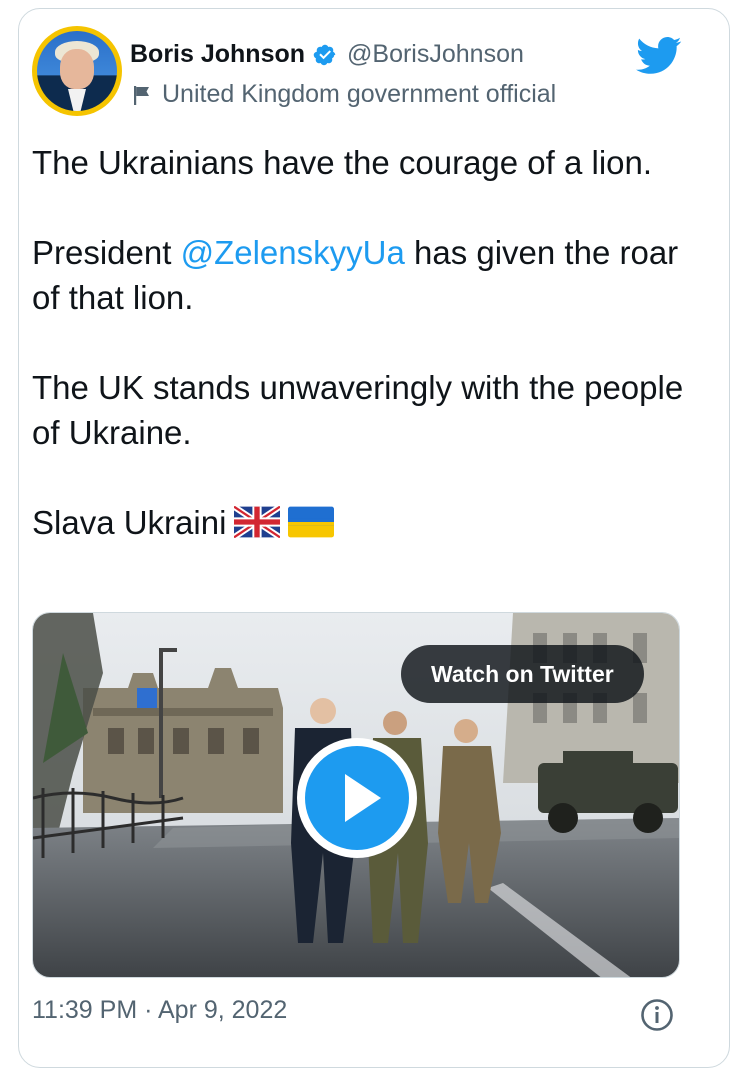  Describe the element at coordinates (141, 95) in the screenshot. I see `flag-icon` at that location.